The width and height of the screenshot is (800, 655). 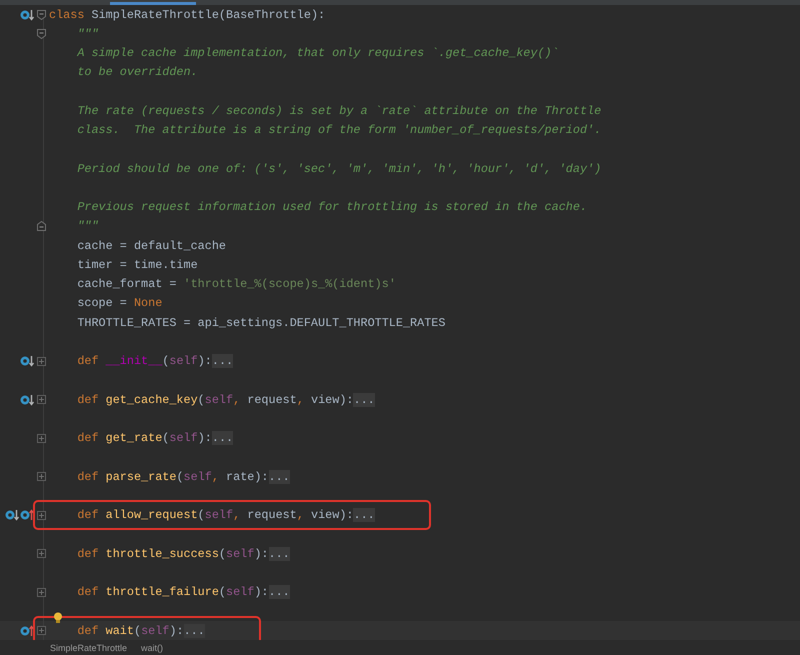 I want to click on fold-end-icon, so click(x=41, y=226).